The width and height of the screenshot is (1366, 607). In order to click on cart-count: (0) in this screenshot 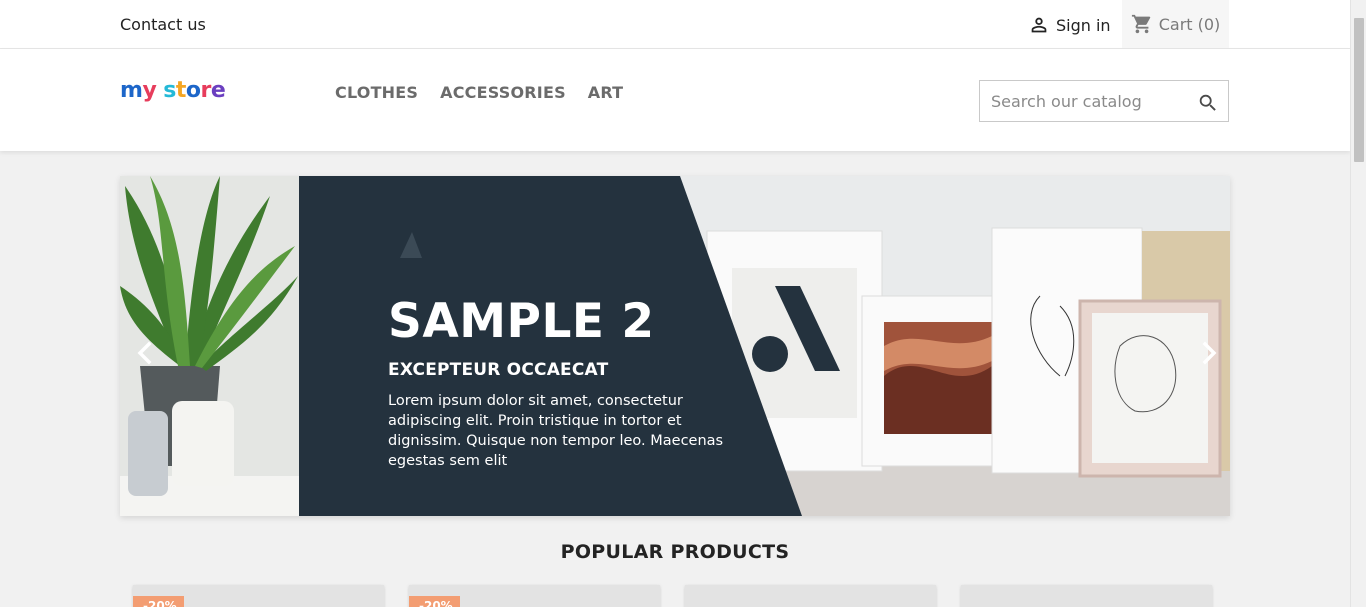, I will do `click(1209, 24)`.